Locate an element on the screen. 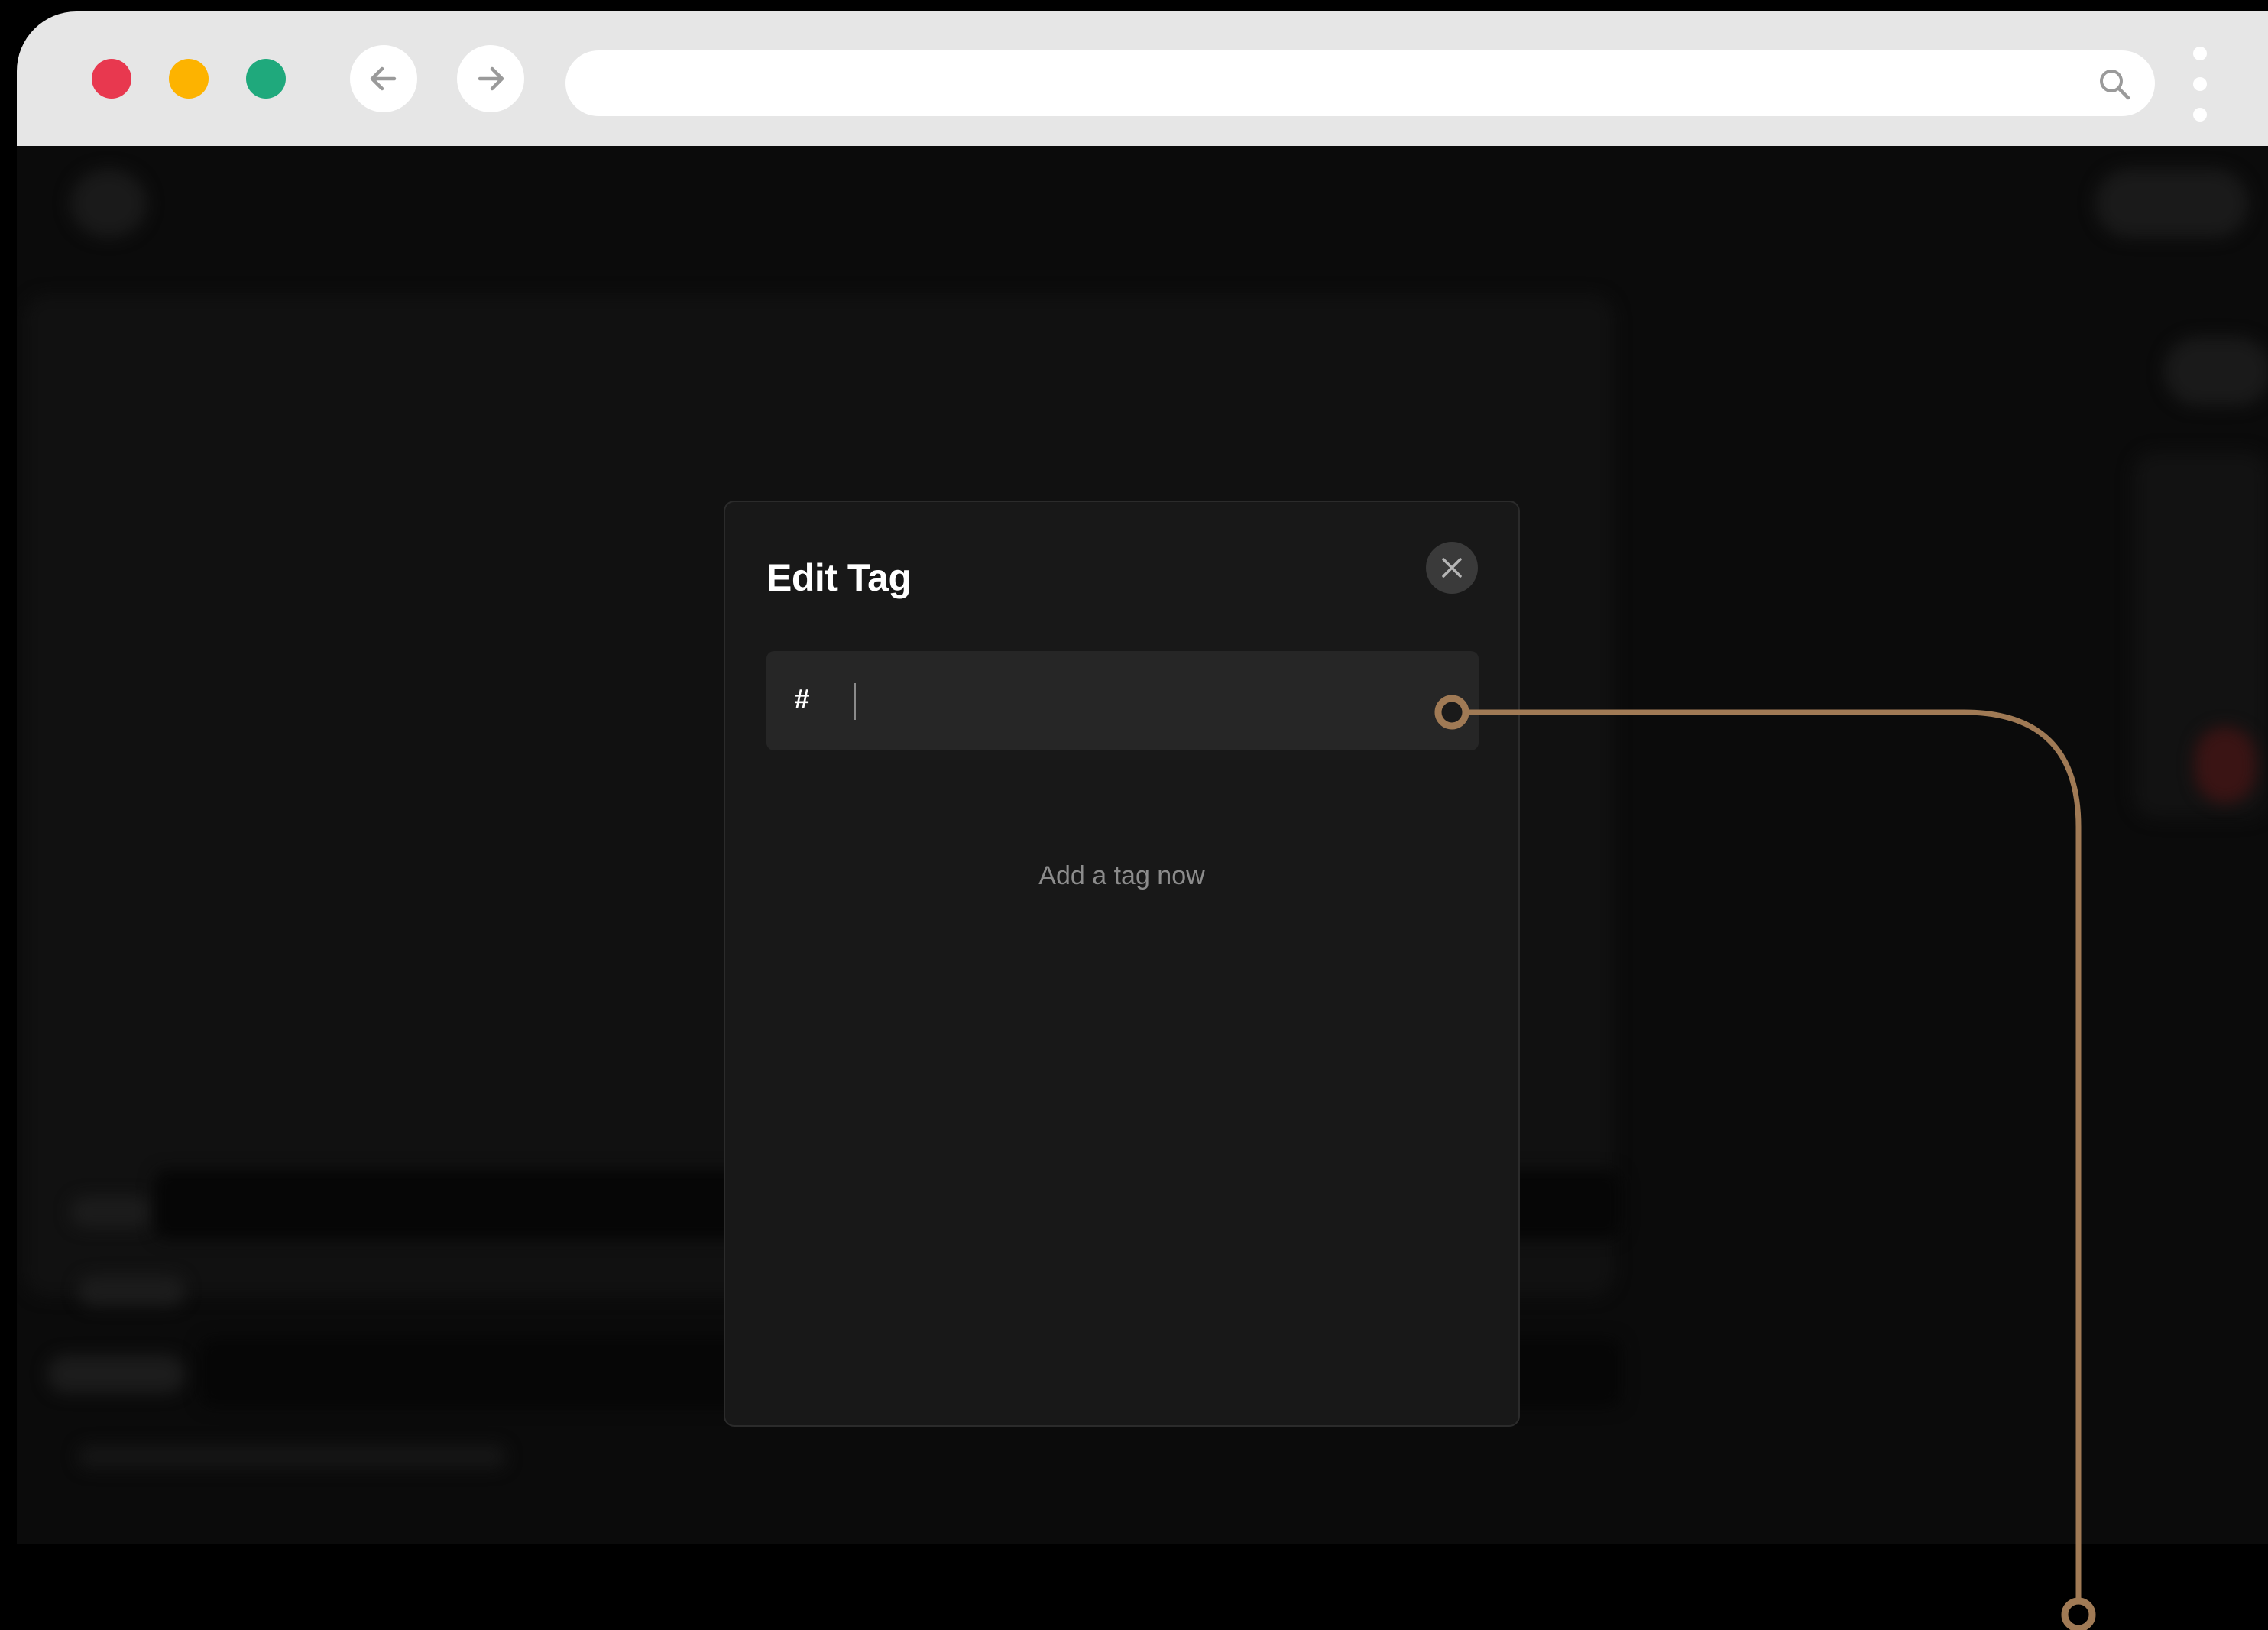  back-arrow-icon is located at coordinates (384, 78).